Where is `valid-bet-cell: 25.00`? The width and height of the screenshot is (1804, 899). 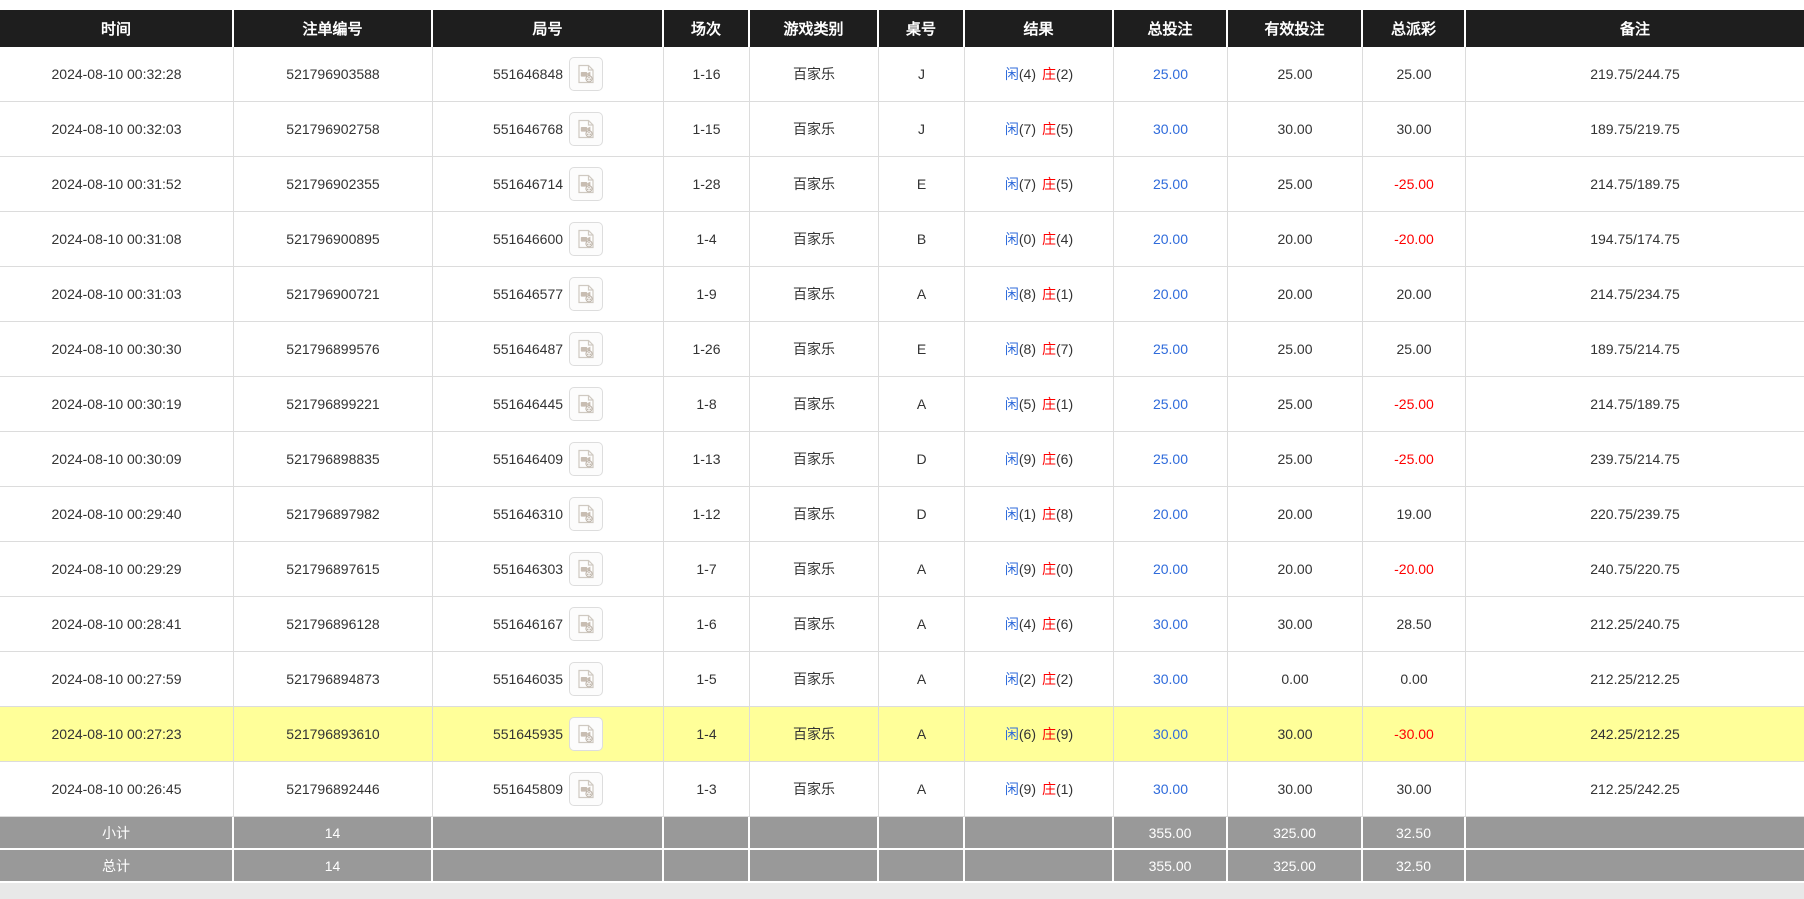 valid-bet-cell: 25.00 is located at coordinates (1295, 74).